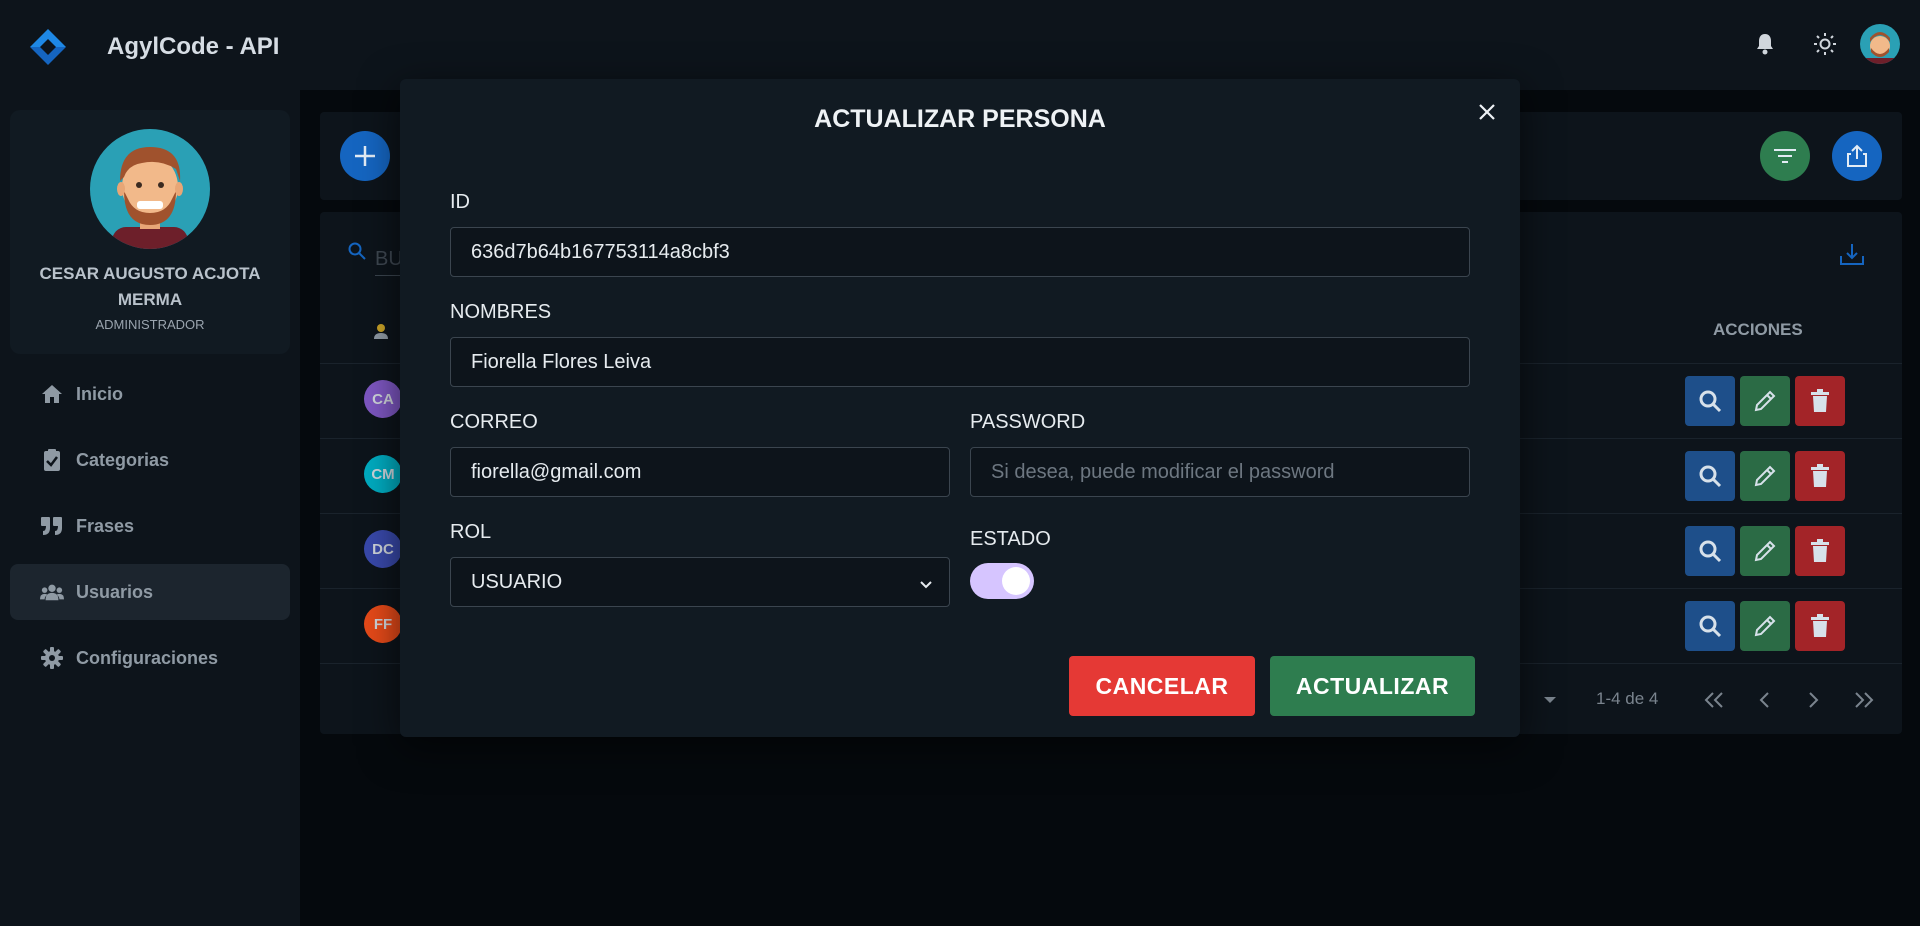 This screenshot has height=926, width=1920. Describe the element at coordinates (48, 47) in the screenshot. I see `app-logo-icon` at that location.